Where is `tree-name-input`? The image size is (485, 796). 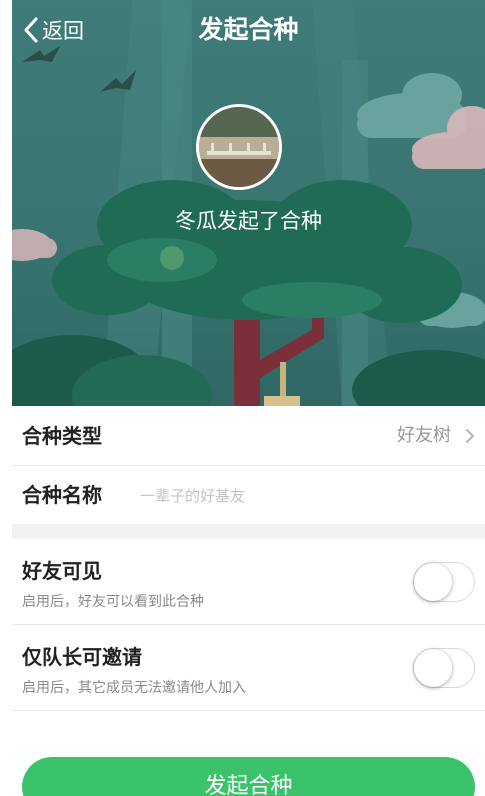 tree-name-input is located at coordinates (305, 496).